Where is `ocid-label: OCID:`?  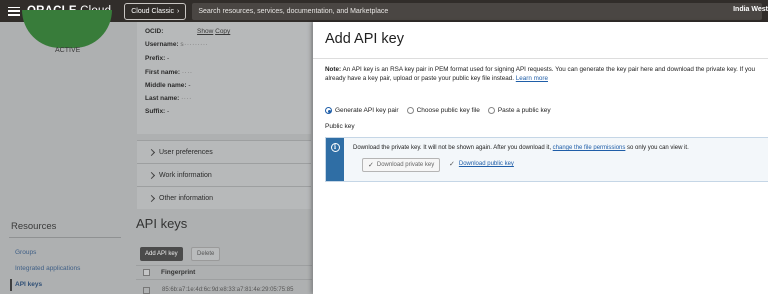 ocid-label: OCID: is located at coordinates (154, 31).